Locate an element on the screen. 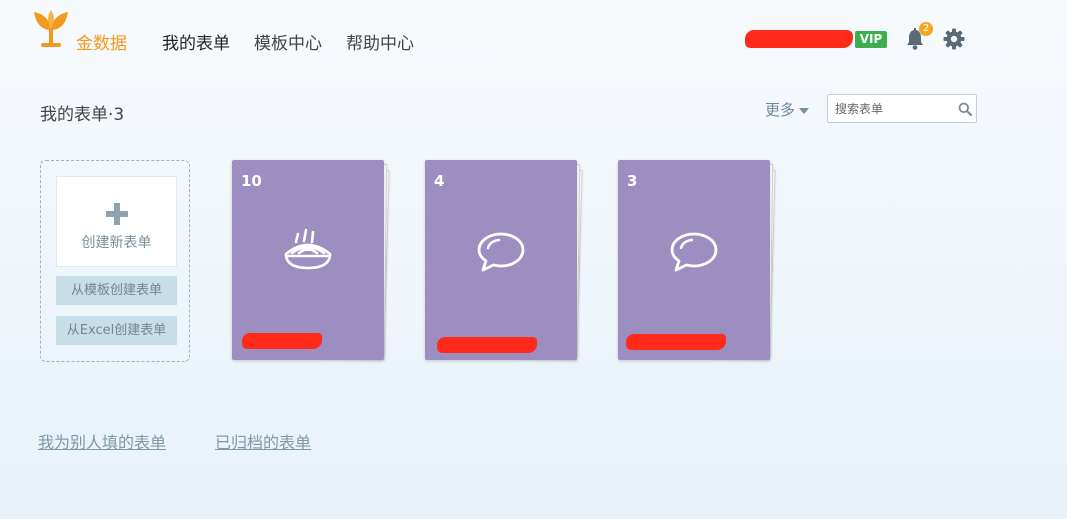 This screenshot has height=519, width=1067. create-from-excel-button: 从Excel创建表单 is located at coordinates (116, 330).